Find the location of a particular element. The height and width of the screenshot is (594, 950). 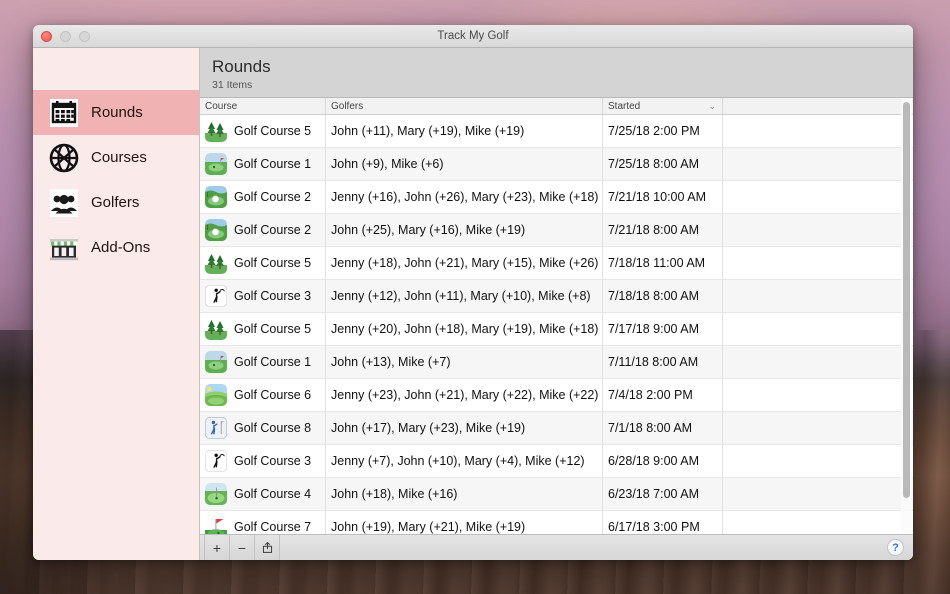

share-icon is located at coordinates (267, 547).